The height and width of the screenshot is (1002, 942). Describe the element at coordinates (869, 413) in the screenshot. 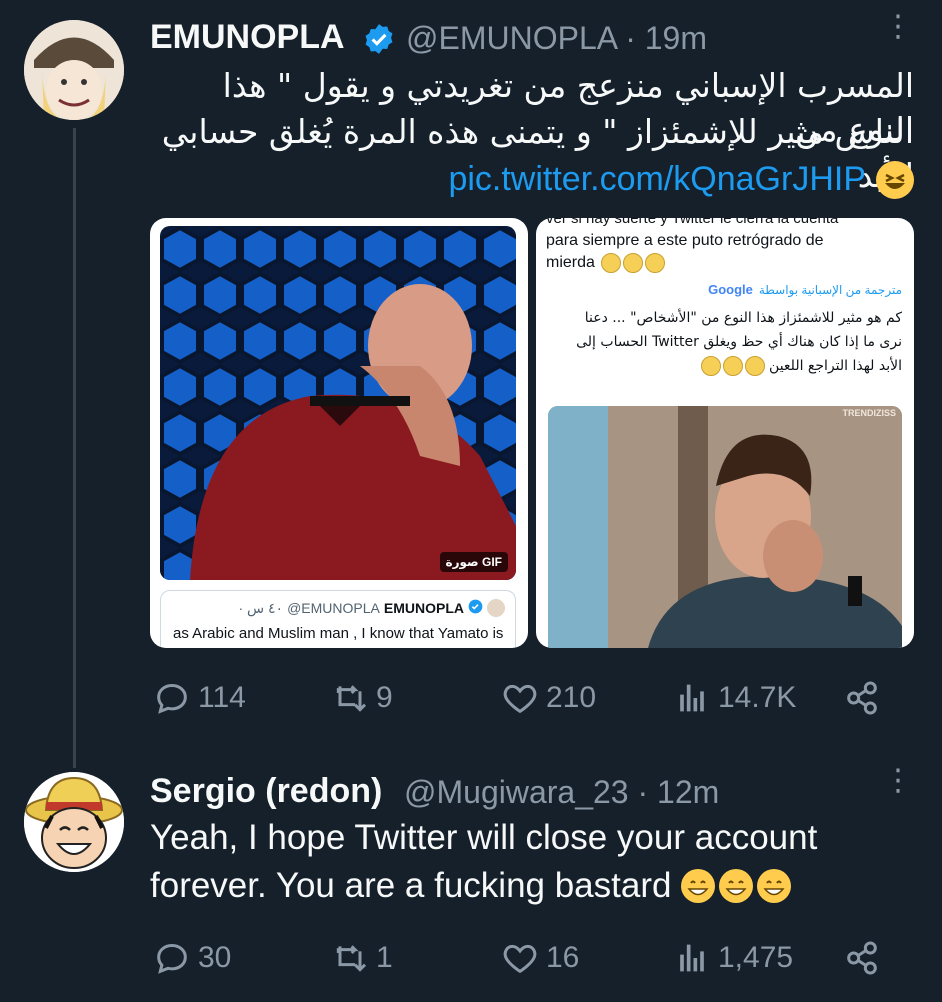

I see `watermark: TRENDIZISS` at that location.